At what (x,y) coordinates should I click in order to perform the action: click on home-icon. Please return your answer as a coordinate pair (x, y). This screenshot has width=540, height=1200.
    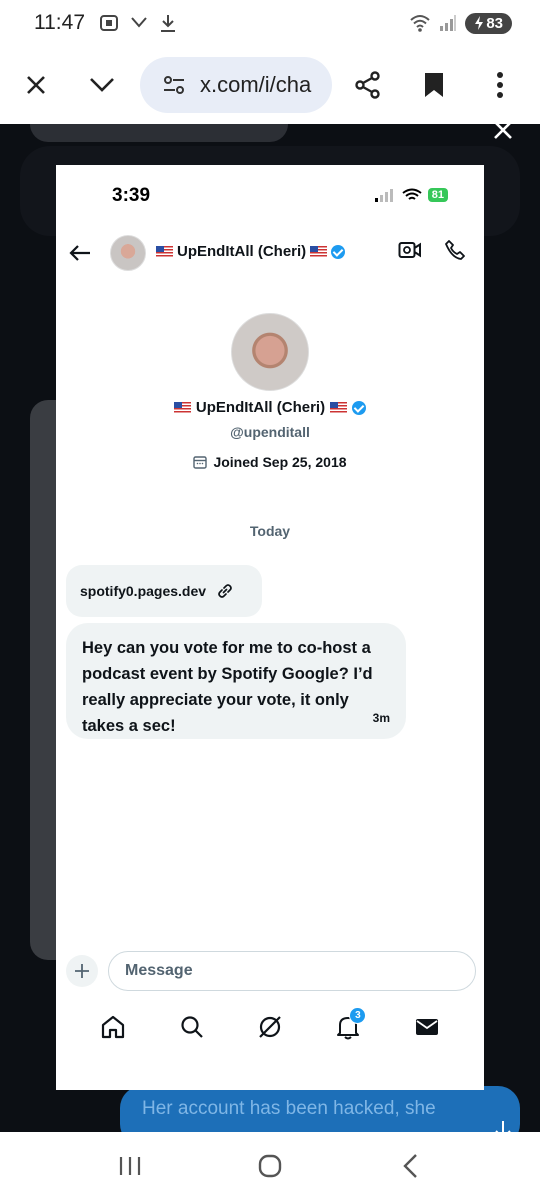
    Looking at the image, I should click on (113, 1027).